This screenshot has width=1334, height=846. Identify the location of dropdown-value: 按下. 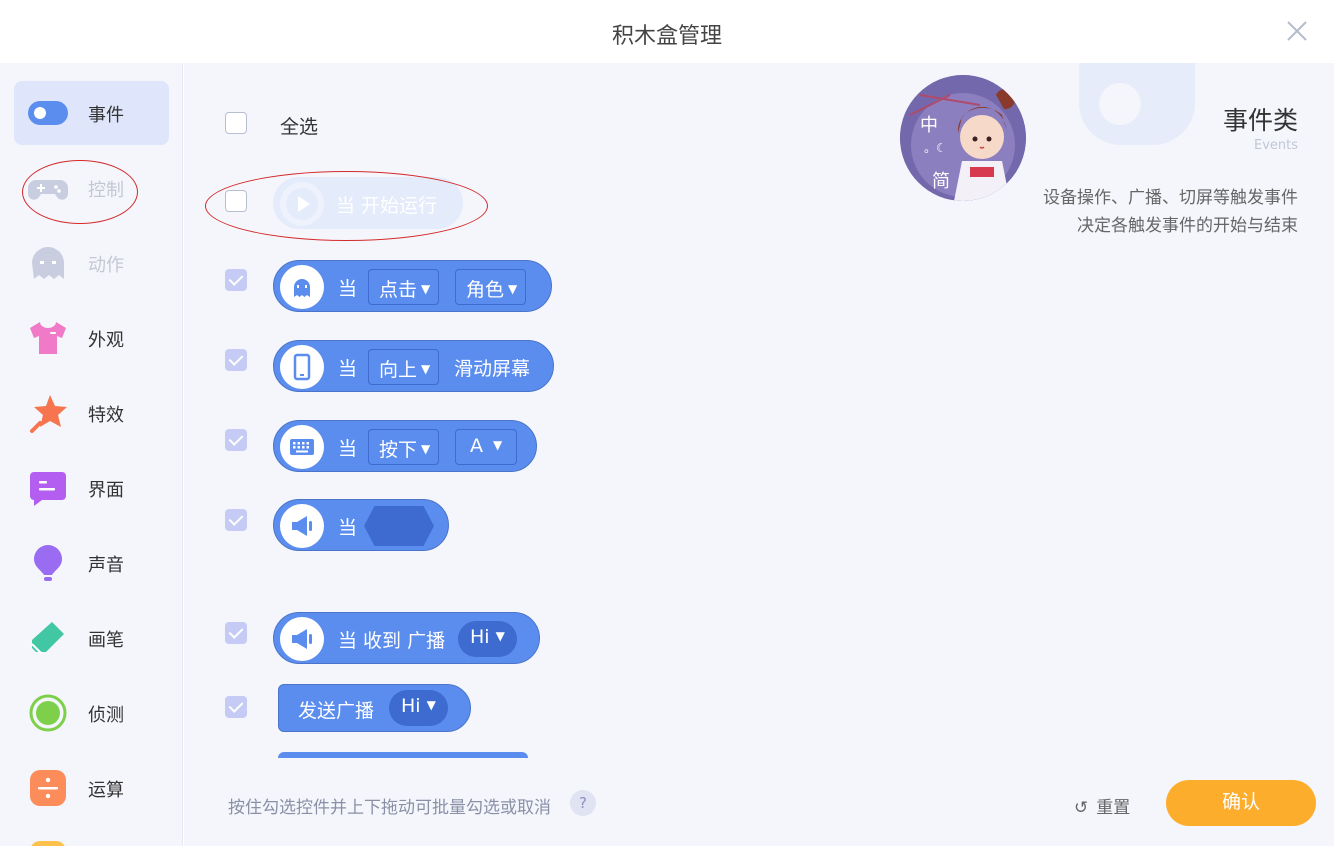
(398, 450).